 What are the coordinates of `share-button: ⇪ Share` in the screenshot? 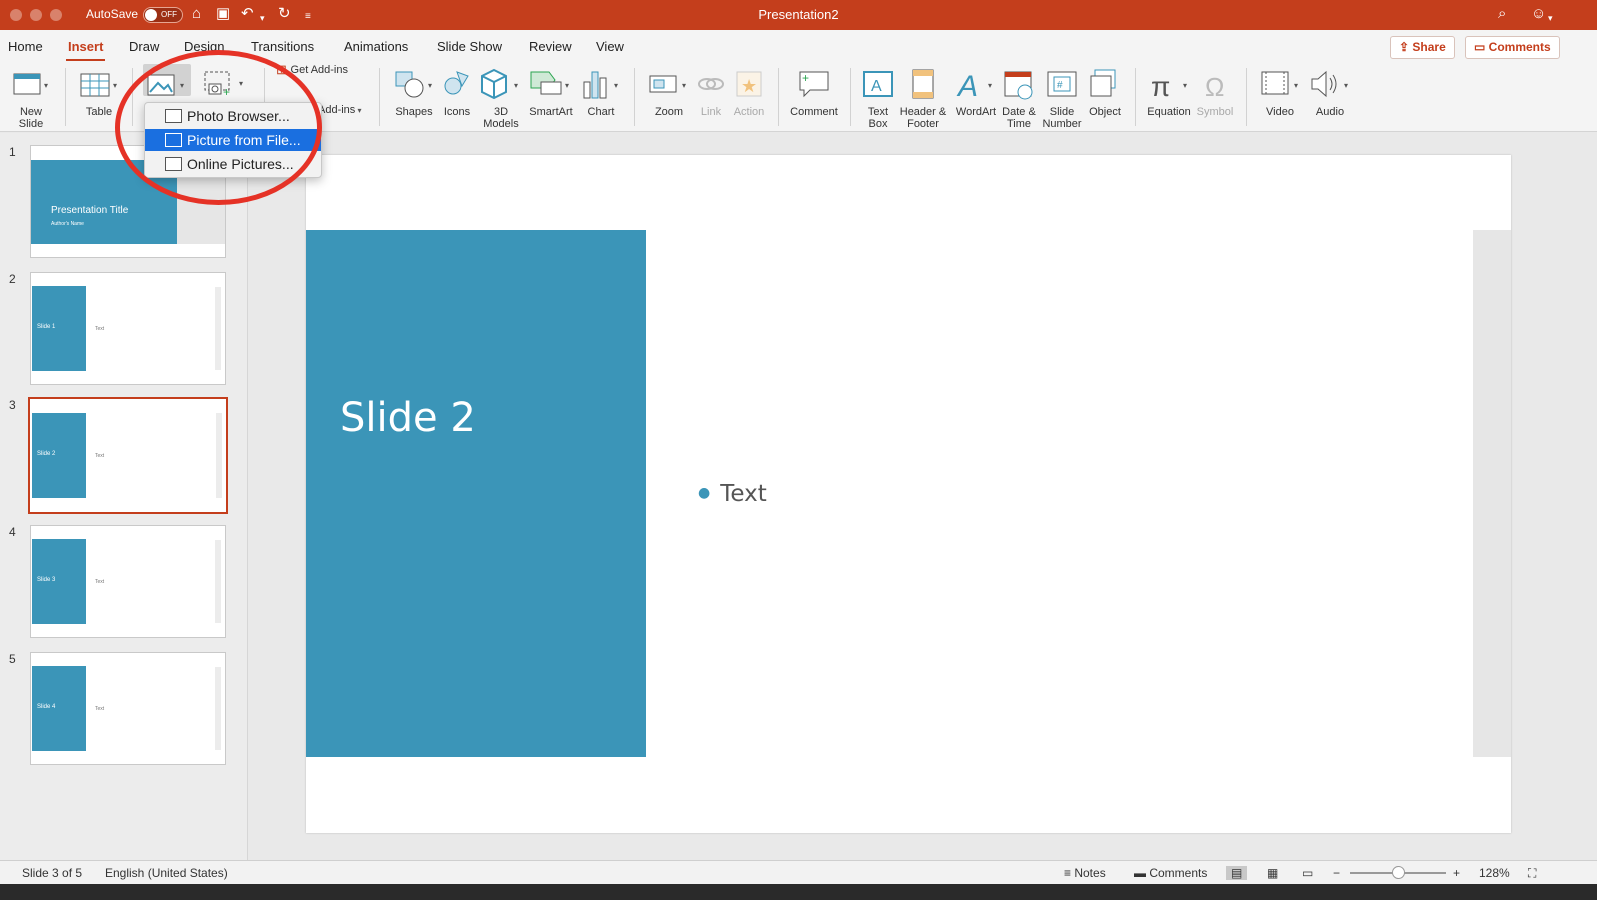 It's located at (1422, 47).